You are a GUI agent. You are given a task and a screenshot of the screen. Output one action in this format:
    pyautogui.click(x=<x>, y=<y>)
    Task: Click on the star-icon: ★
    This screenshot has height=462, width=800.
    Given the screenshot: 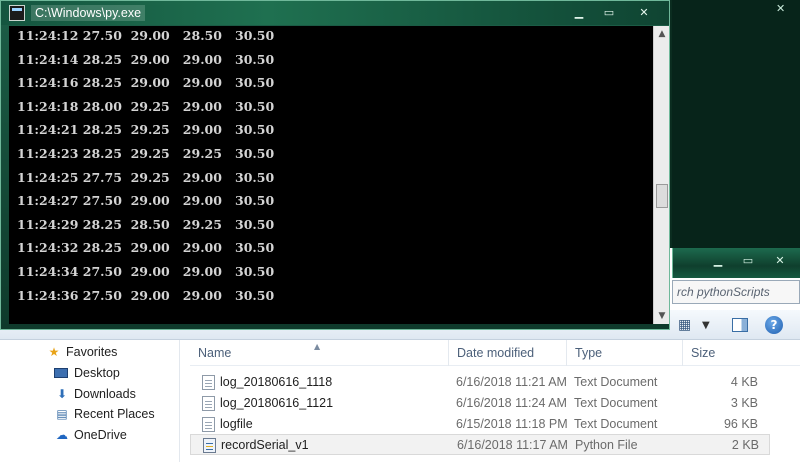 What is the action you would take?
    pyautogui.click(x=54, y=352)
    